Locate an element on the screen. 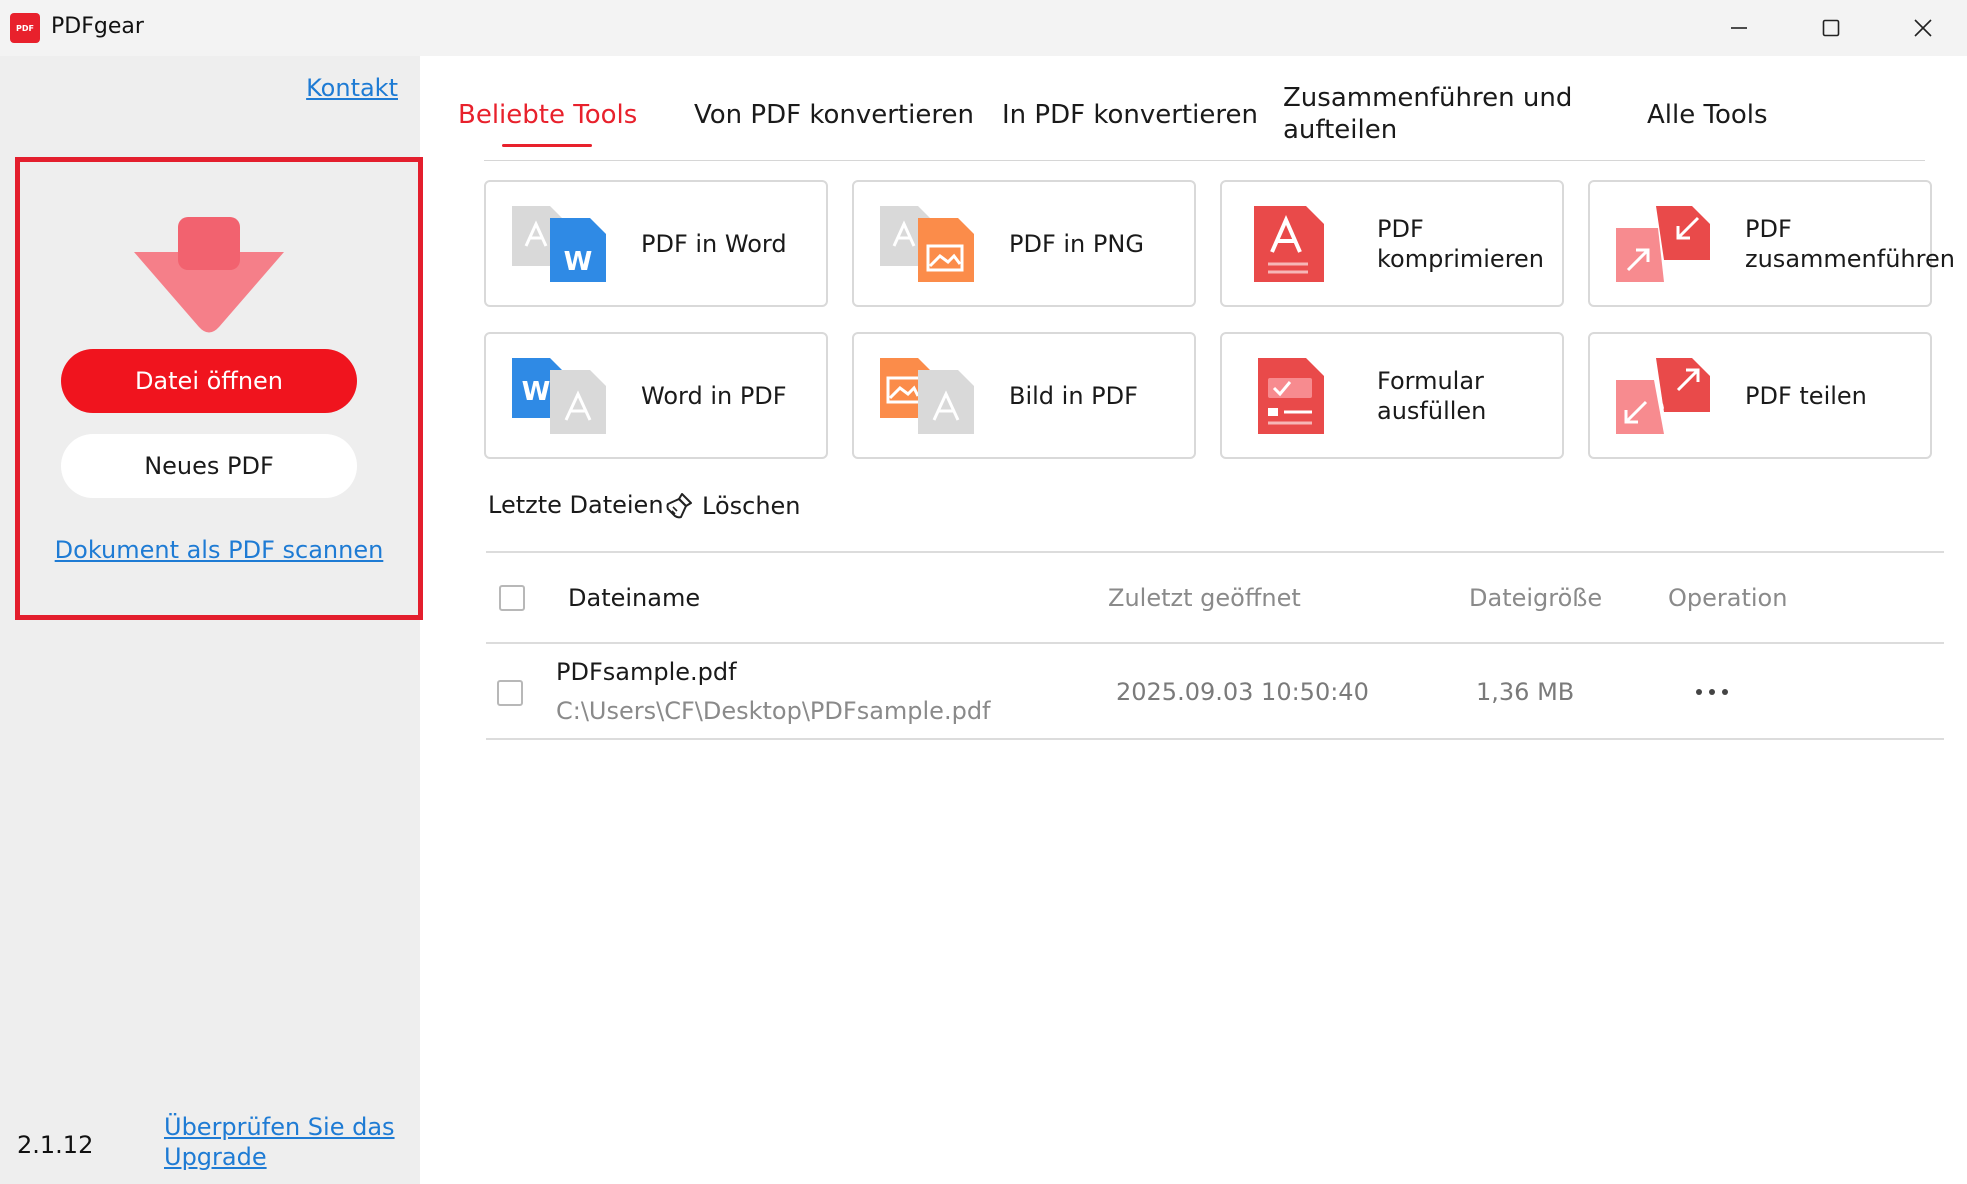 The image size is (1967, 1184). tool-label: PDF zusammenführen is located at coordinates (1850, 243).